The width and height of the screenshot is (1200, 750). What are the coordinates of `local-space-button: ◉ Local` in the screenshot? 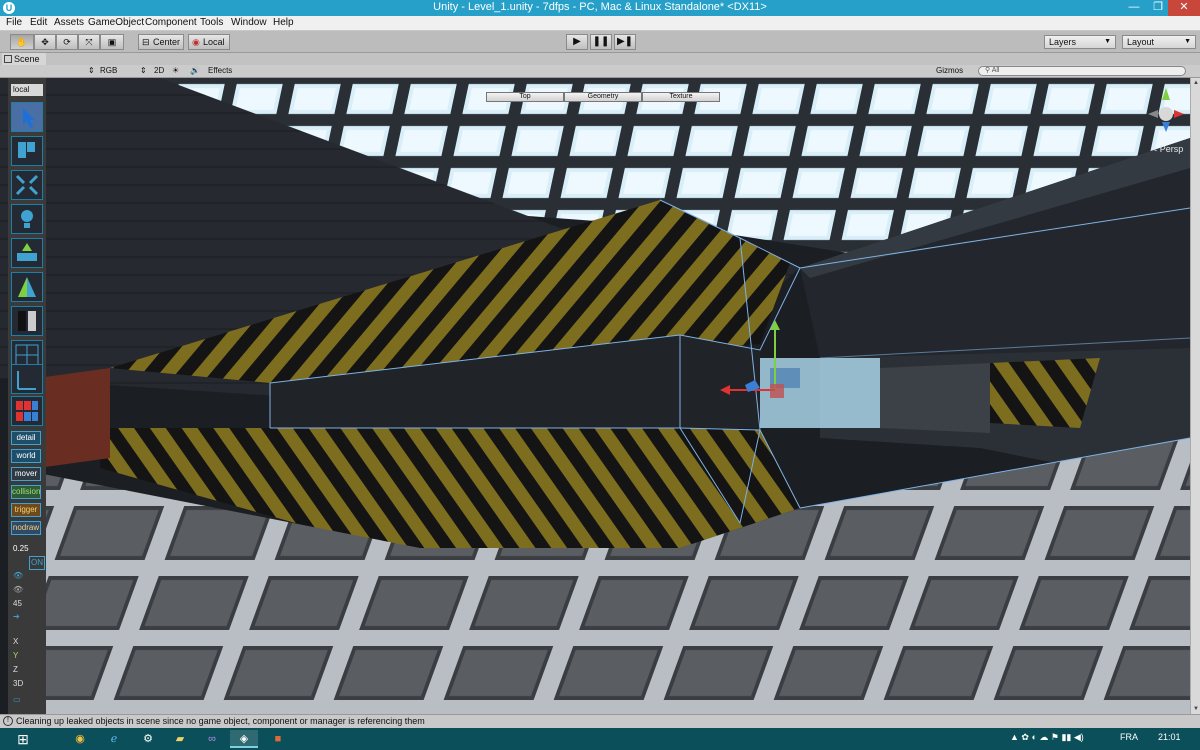 It's located at (209, 42).